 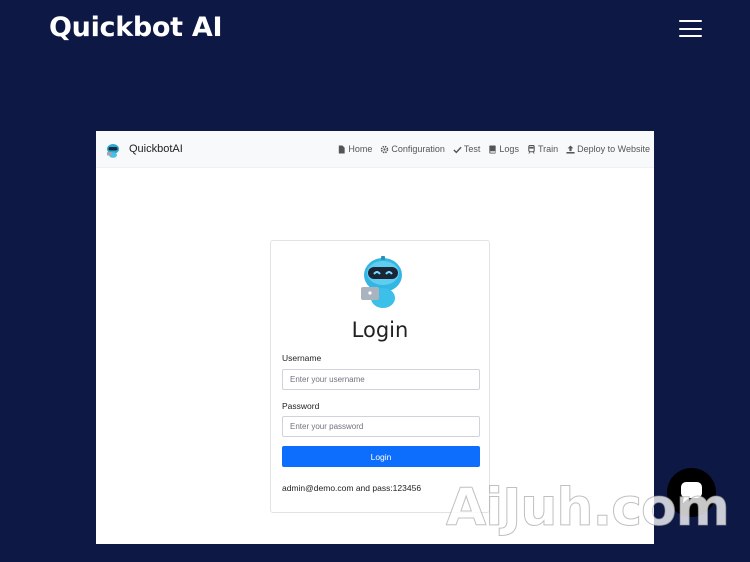 What do you see at coordinates (301, 406) in the screenshot?
I see `password-label: Password` at bounding box center [301, 406].